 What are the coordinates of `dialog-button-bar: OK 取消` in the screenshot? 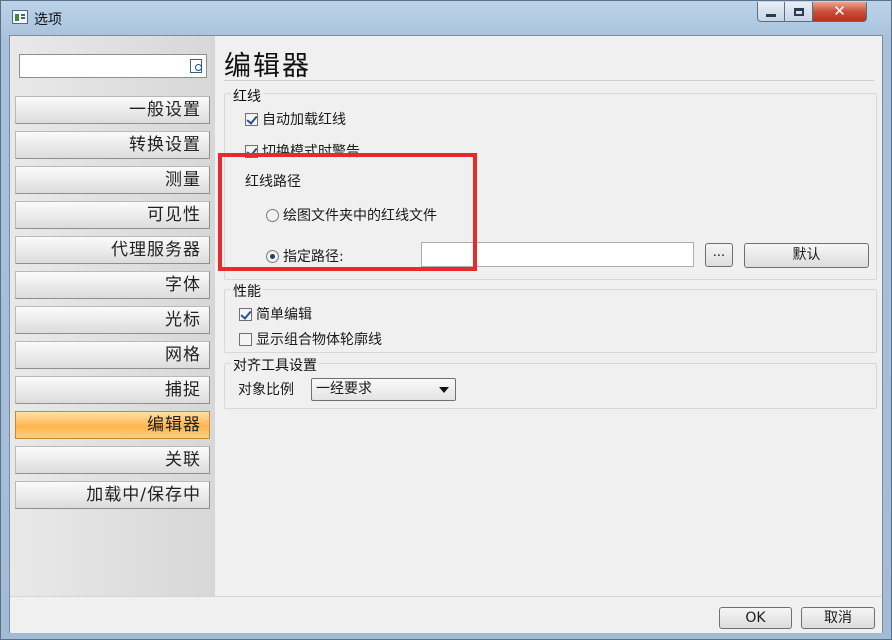 It's located at (446, 614).